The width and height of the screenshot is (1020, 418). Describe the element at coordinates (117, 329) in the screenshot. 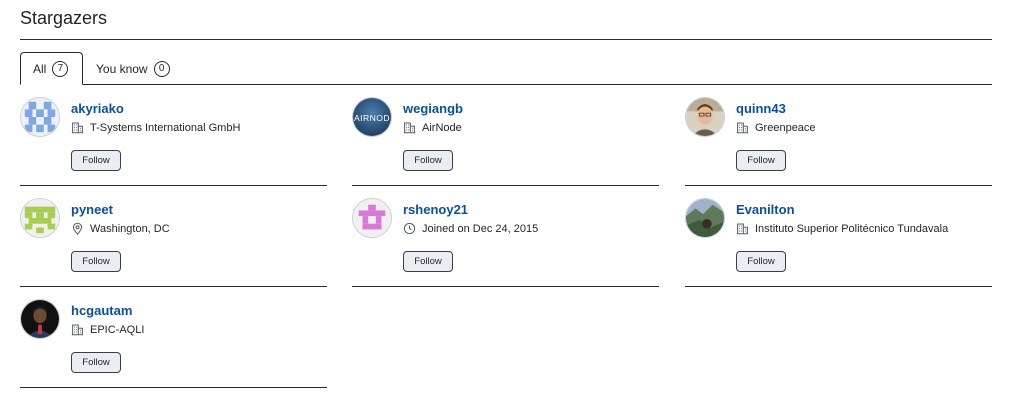

I see `user-meta-text: EPIC-AQLI` at that location.